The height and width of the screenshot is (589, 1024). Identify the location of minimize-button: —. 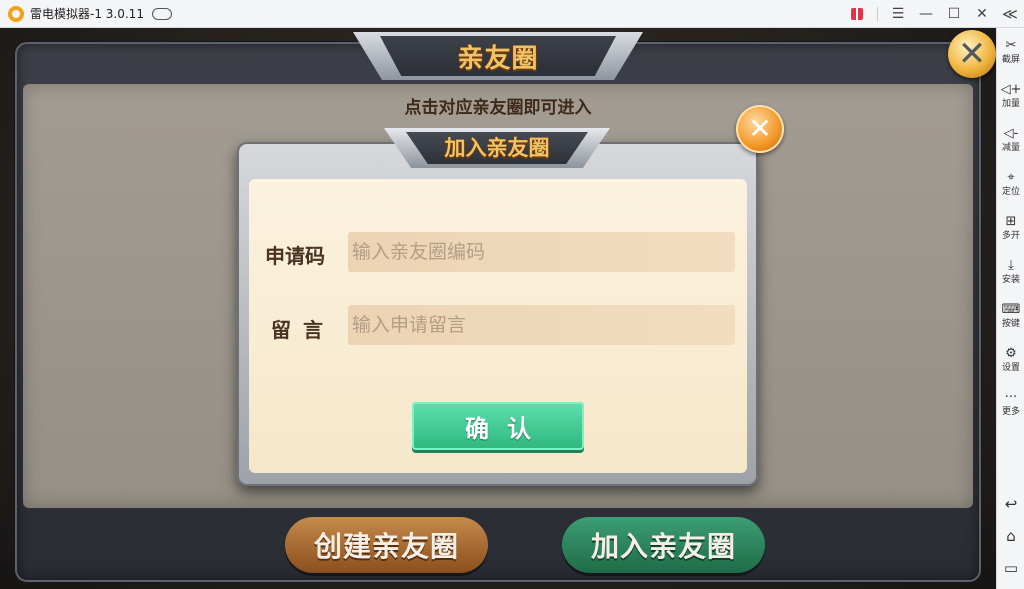
(926, 14).